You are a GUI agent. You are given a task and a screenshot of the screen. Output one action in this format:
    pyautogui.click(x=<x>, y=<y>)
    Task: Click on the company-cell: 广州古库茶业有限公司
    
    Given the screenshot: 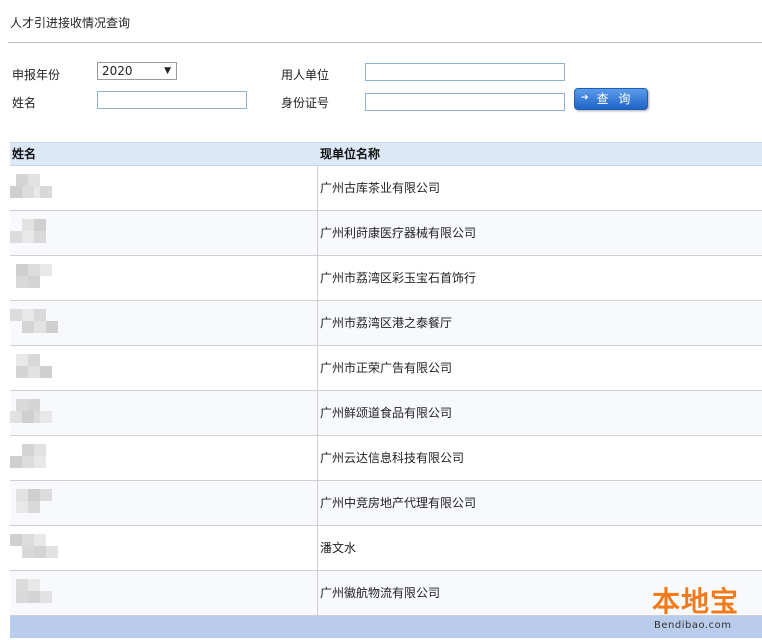 What is the action you would take?
    pyautogui.click(x=380, y=188)
    